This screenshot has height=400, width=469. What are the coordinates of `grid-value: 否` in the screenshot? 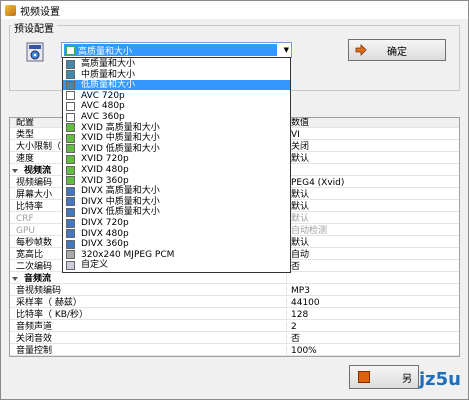 It's located at (293, 339).